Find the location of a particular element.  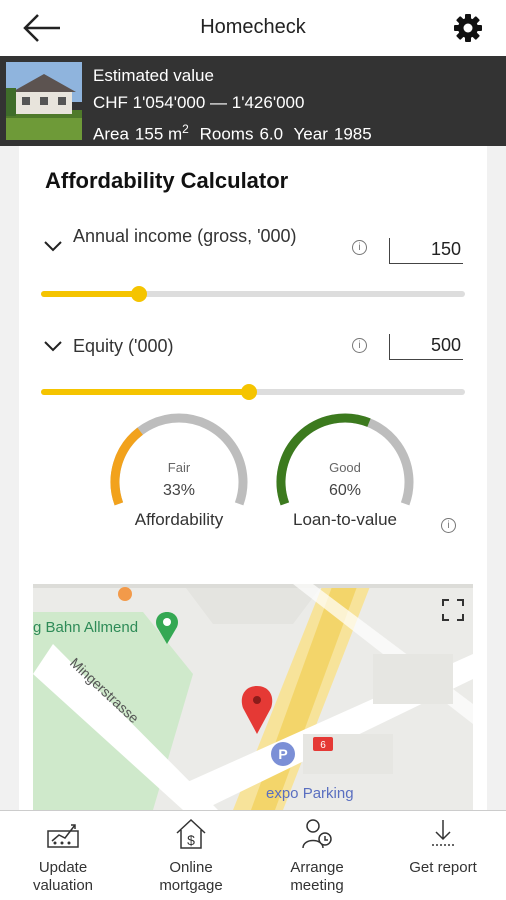

loan-to-value-status: Good is located at coordinates (345, 467).